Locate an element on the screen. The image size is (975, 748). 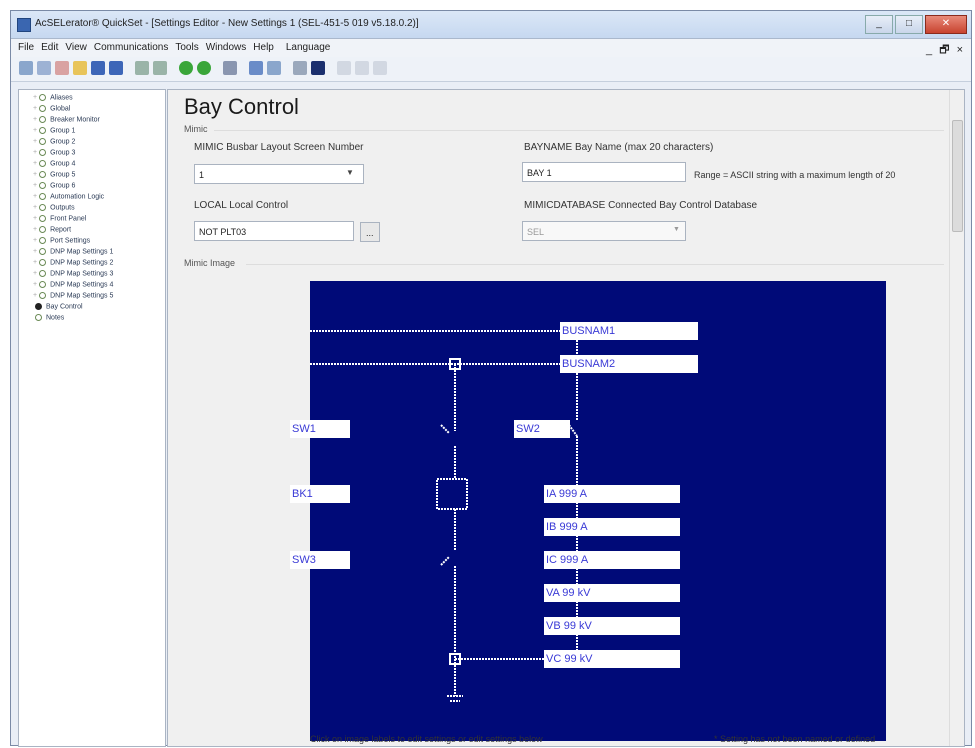
app-icon is located at coordinates (24, 25).